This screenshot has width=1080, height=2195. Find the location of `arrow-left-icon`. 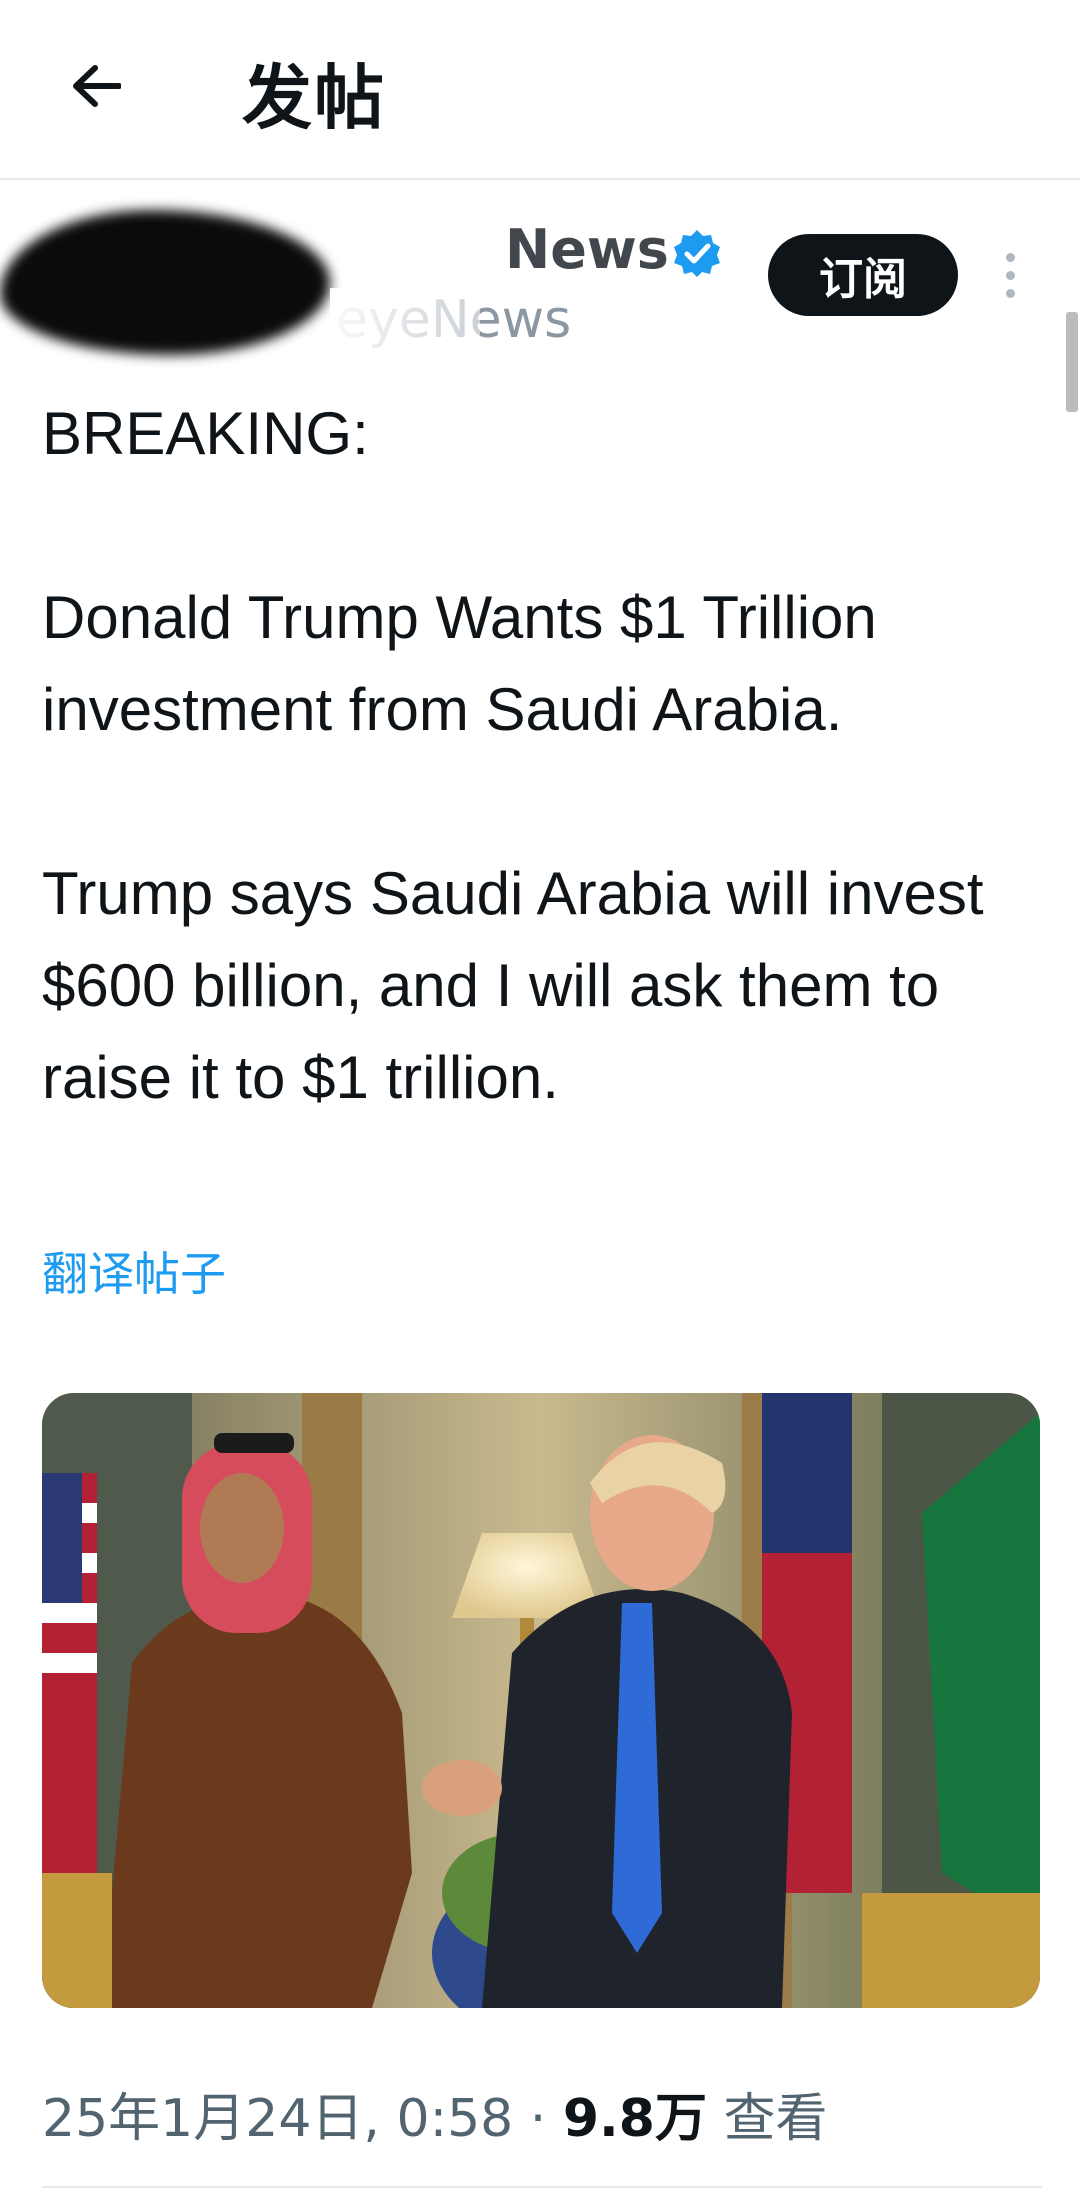

arrow-left-icon is located at coordinates (97, 86).